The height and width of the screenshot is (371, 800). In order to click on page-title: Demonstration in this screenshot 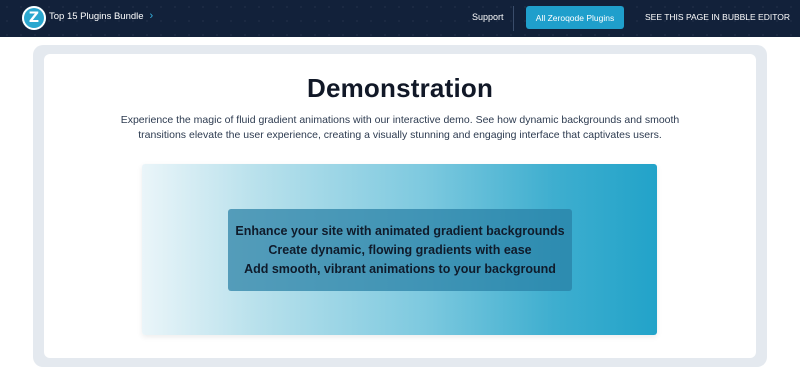, I will do `click(400, 88)`.